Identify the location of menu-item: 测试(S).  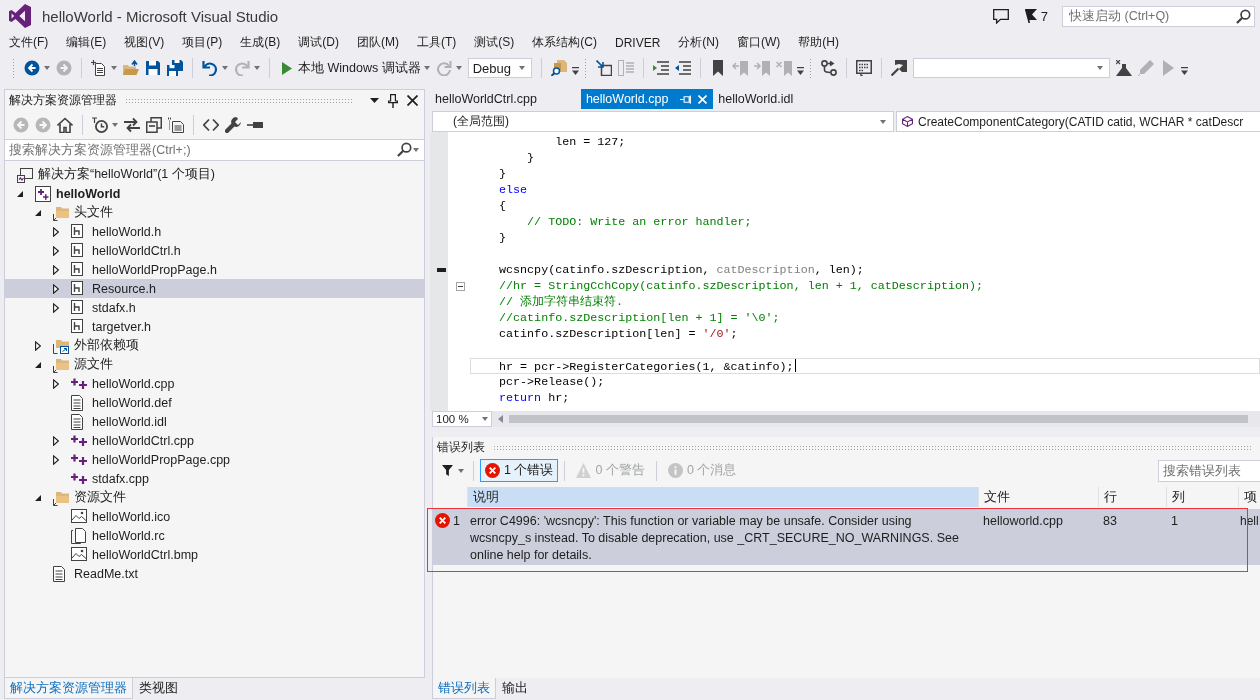
(494, 42).